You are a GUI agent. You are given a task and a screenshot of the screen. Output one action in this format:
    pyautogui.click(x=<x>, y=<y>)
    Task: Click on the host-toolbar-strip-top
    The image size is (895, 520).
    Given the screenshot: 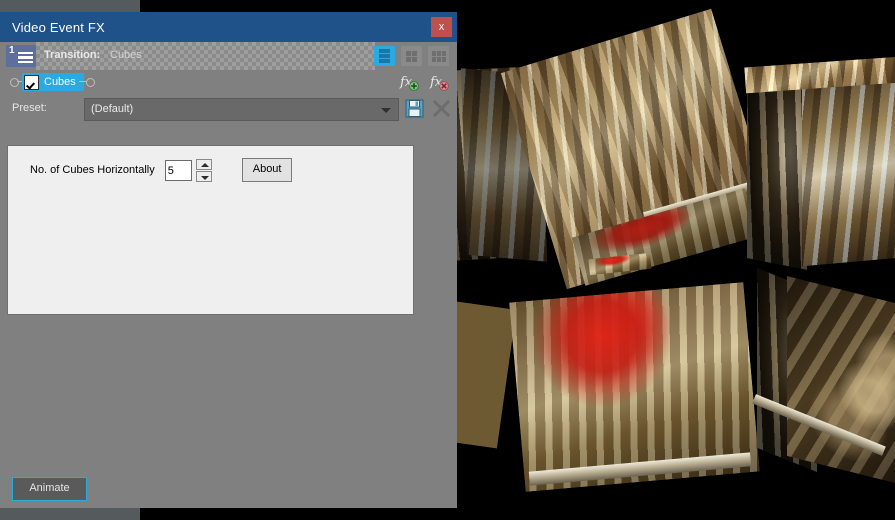 What is the action you would take?
    pyautogui.click(x=70, y=6)
    